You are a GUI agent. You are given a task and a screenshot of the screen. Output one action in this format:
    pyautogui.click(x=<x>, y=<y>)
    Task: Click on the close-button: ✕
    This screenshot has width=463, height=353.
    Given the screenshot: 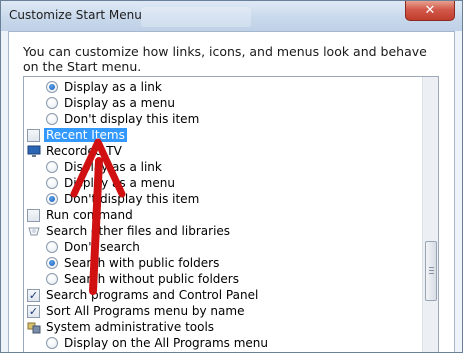 What is the action you would take?
    pyautogui.click(x=430, y=11)
    